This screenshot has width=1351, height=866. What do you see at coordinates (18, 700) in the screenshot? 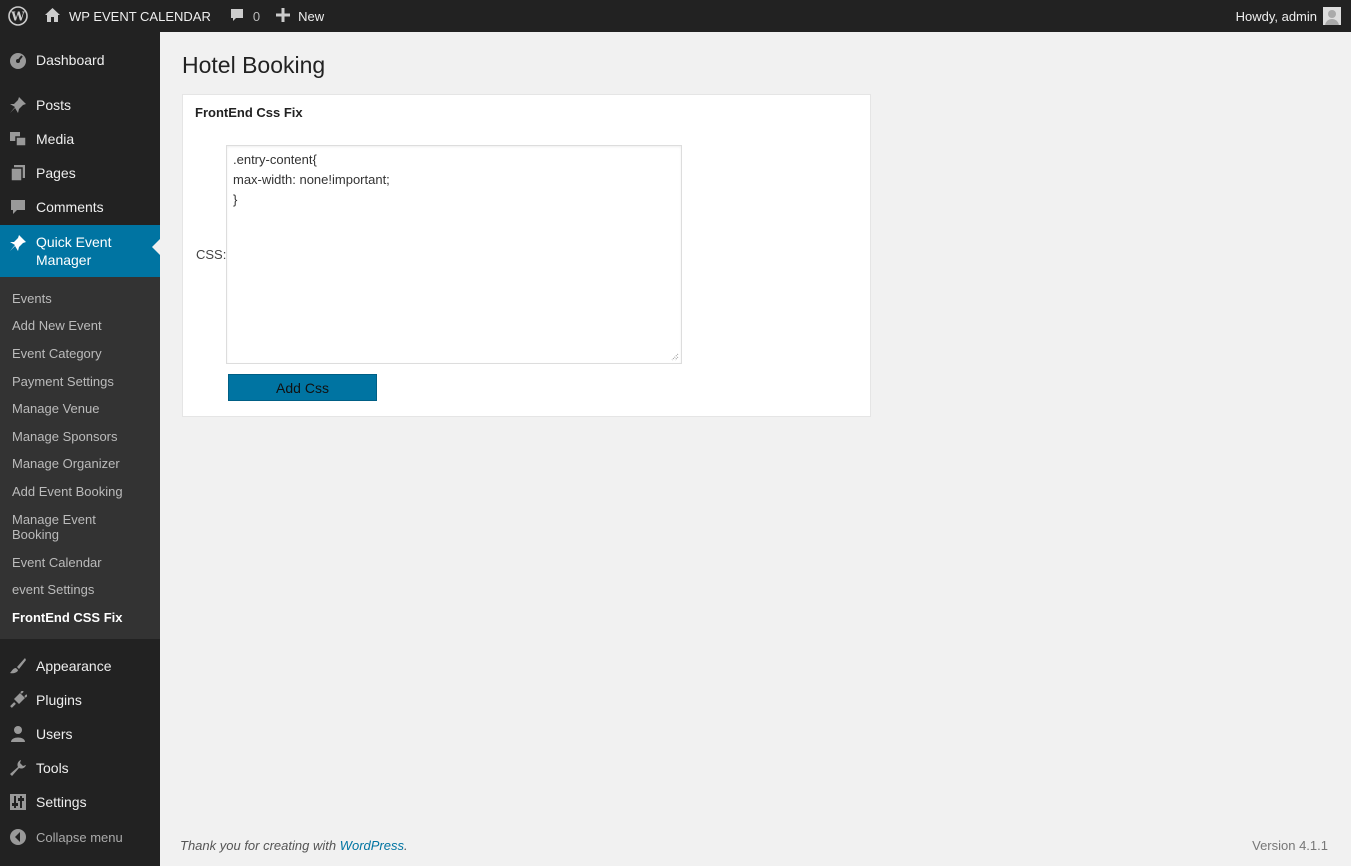
I see `plugin-icon` at bounding box center [18, 700].